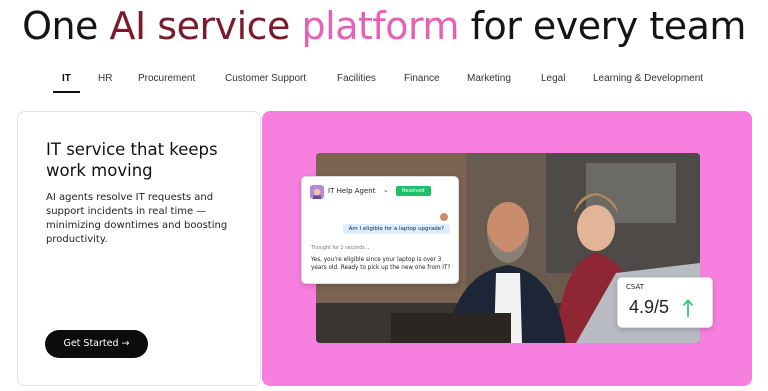  Describe the element at coordinates (649, 307) in the screenshot. I see `csat-value: 4.9/5` at that location.